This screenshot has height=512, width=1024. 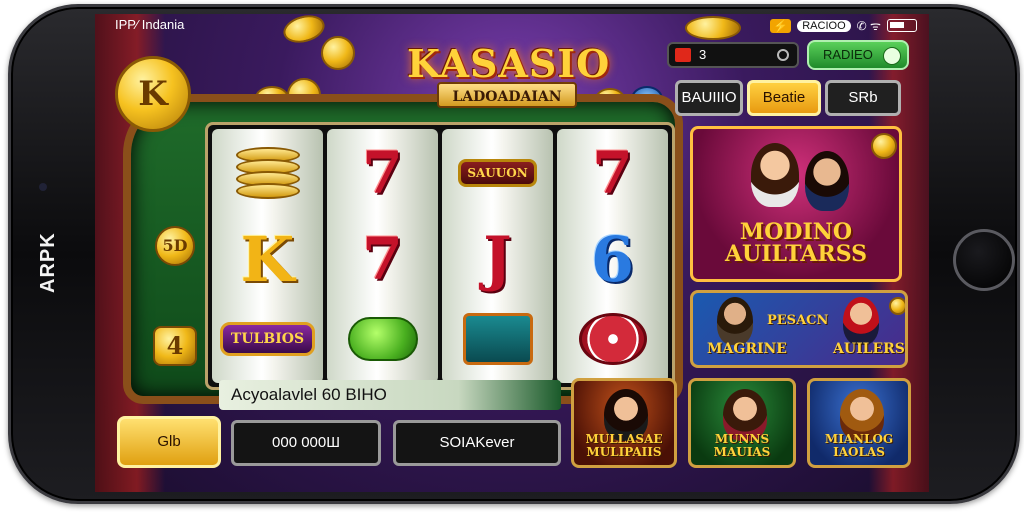 I want to click on reel-1: K TULBIOS, so click(x=267, y=256).